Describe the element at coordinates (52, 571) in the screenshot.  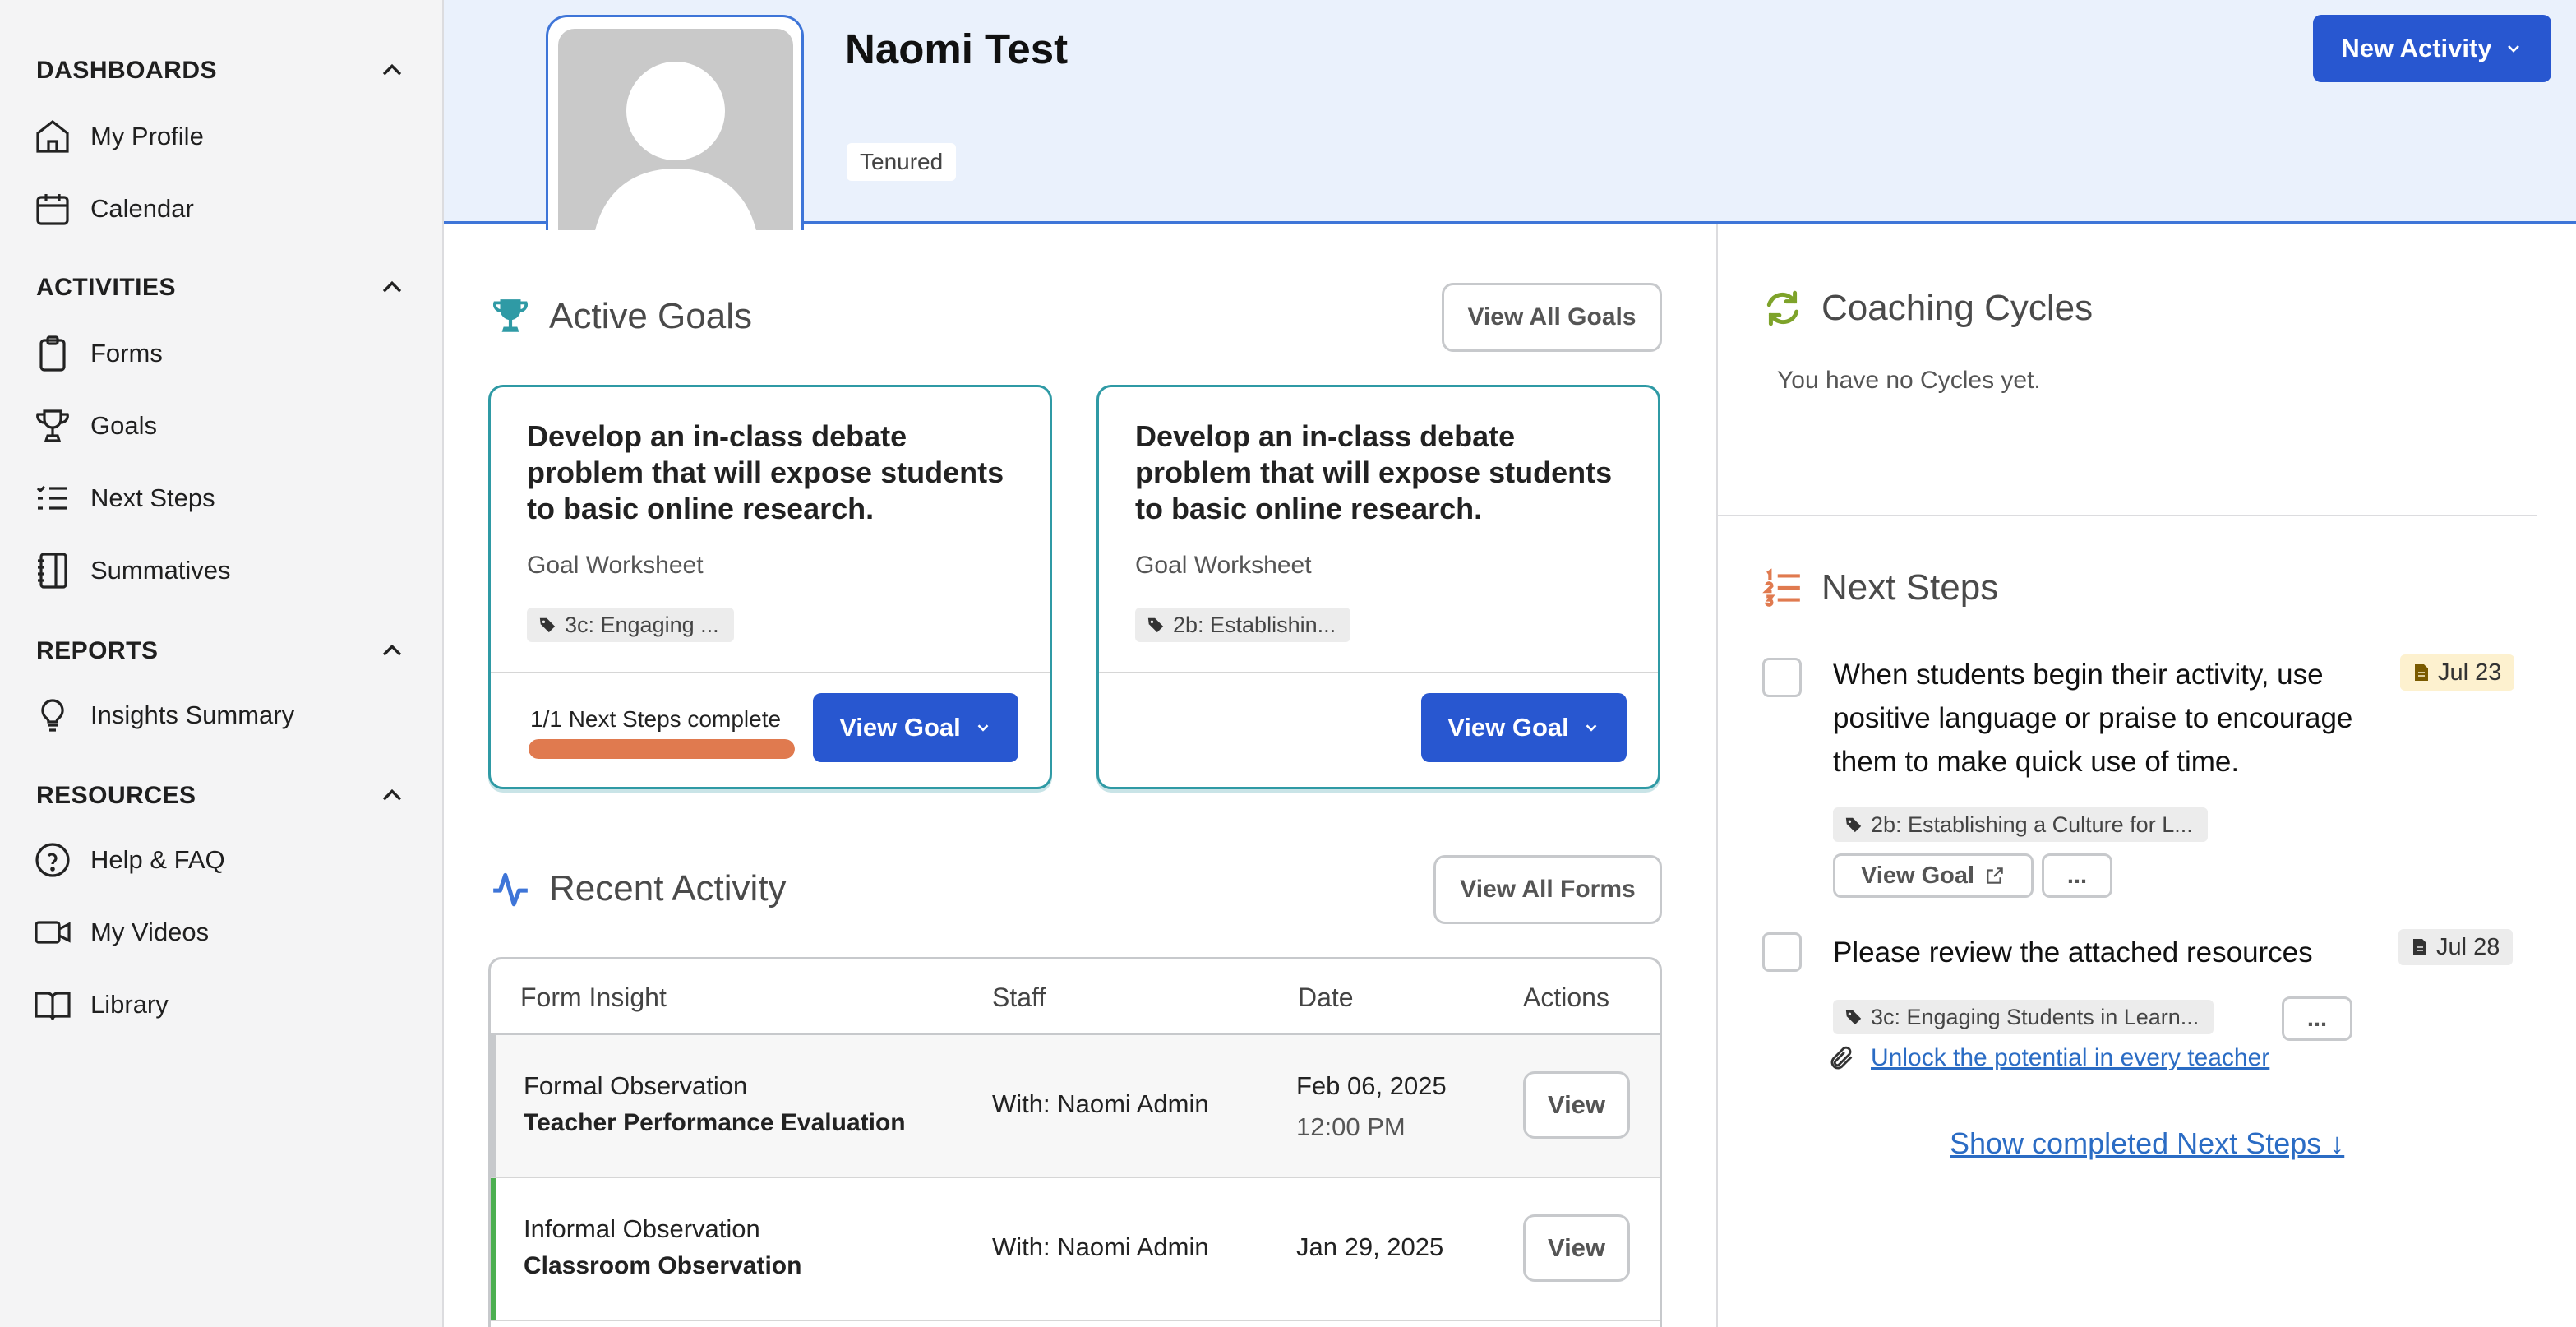
I see `notebook-icon` at that location.